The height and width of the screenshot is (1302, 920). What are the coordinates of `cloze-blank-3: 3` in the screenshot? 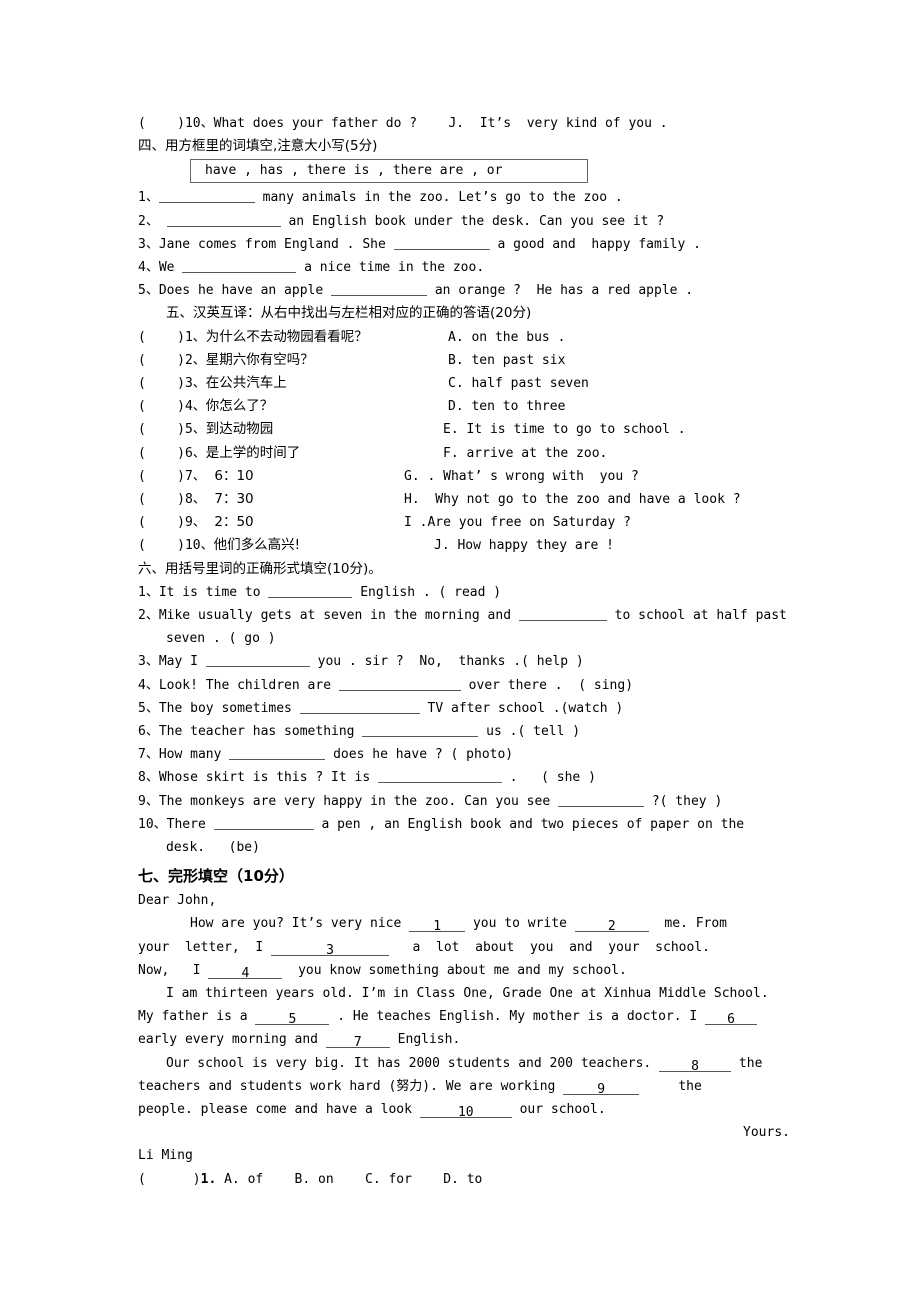 It's located at (330, 948).